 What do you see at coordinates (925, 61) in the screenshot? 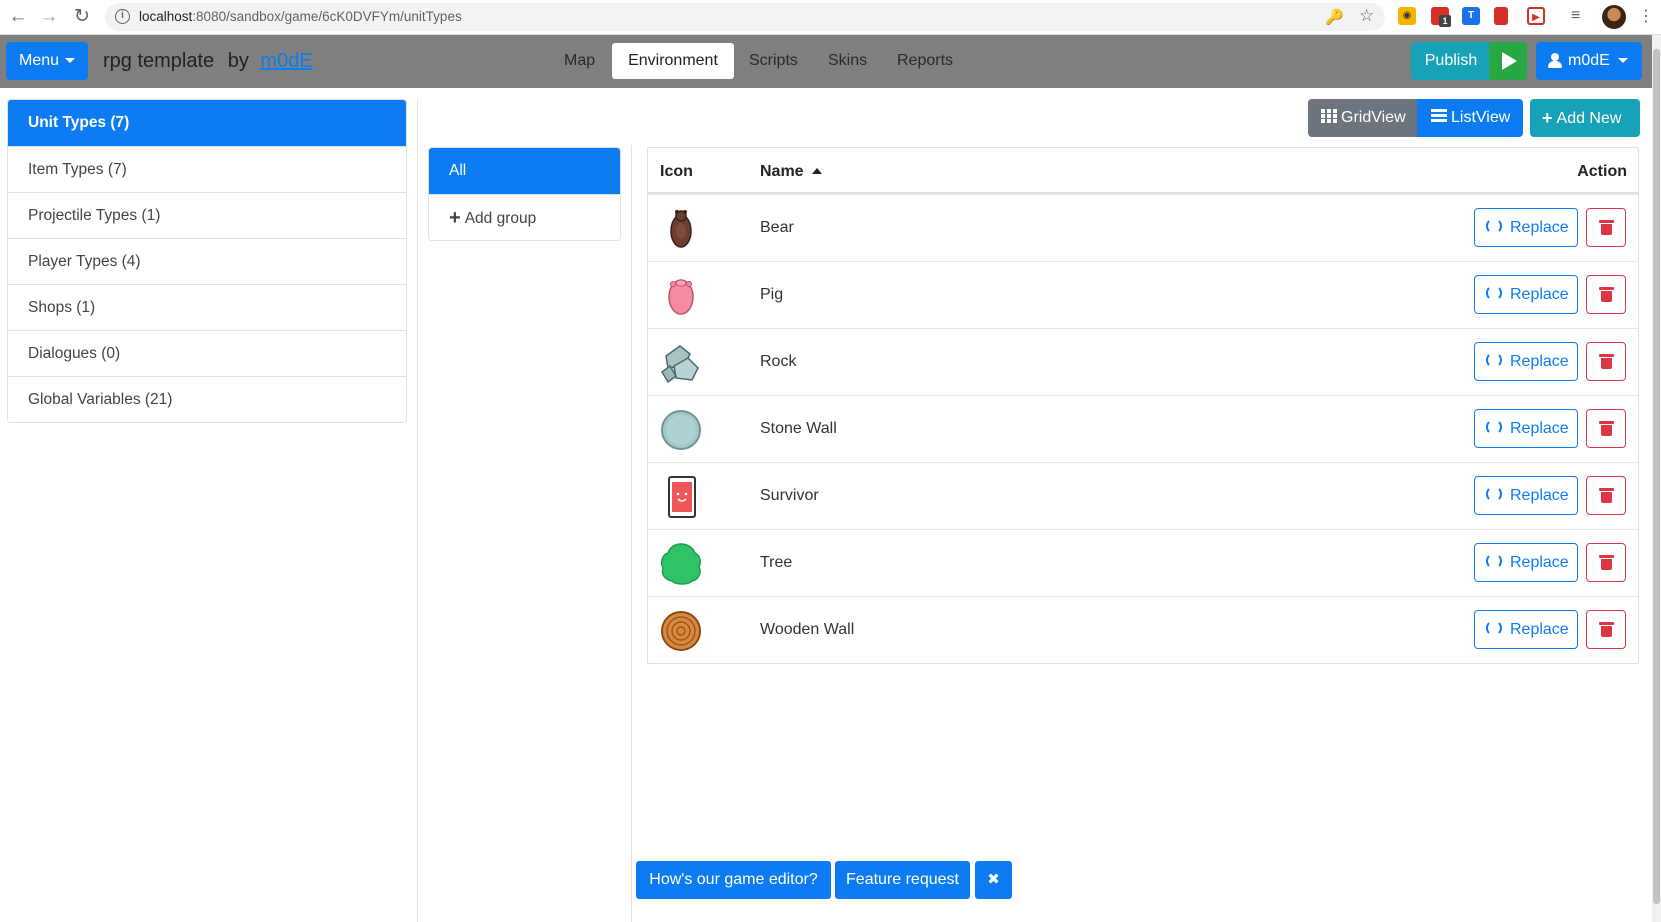
I see `tab-reports: Reports` at bounding box center [925, 61].